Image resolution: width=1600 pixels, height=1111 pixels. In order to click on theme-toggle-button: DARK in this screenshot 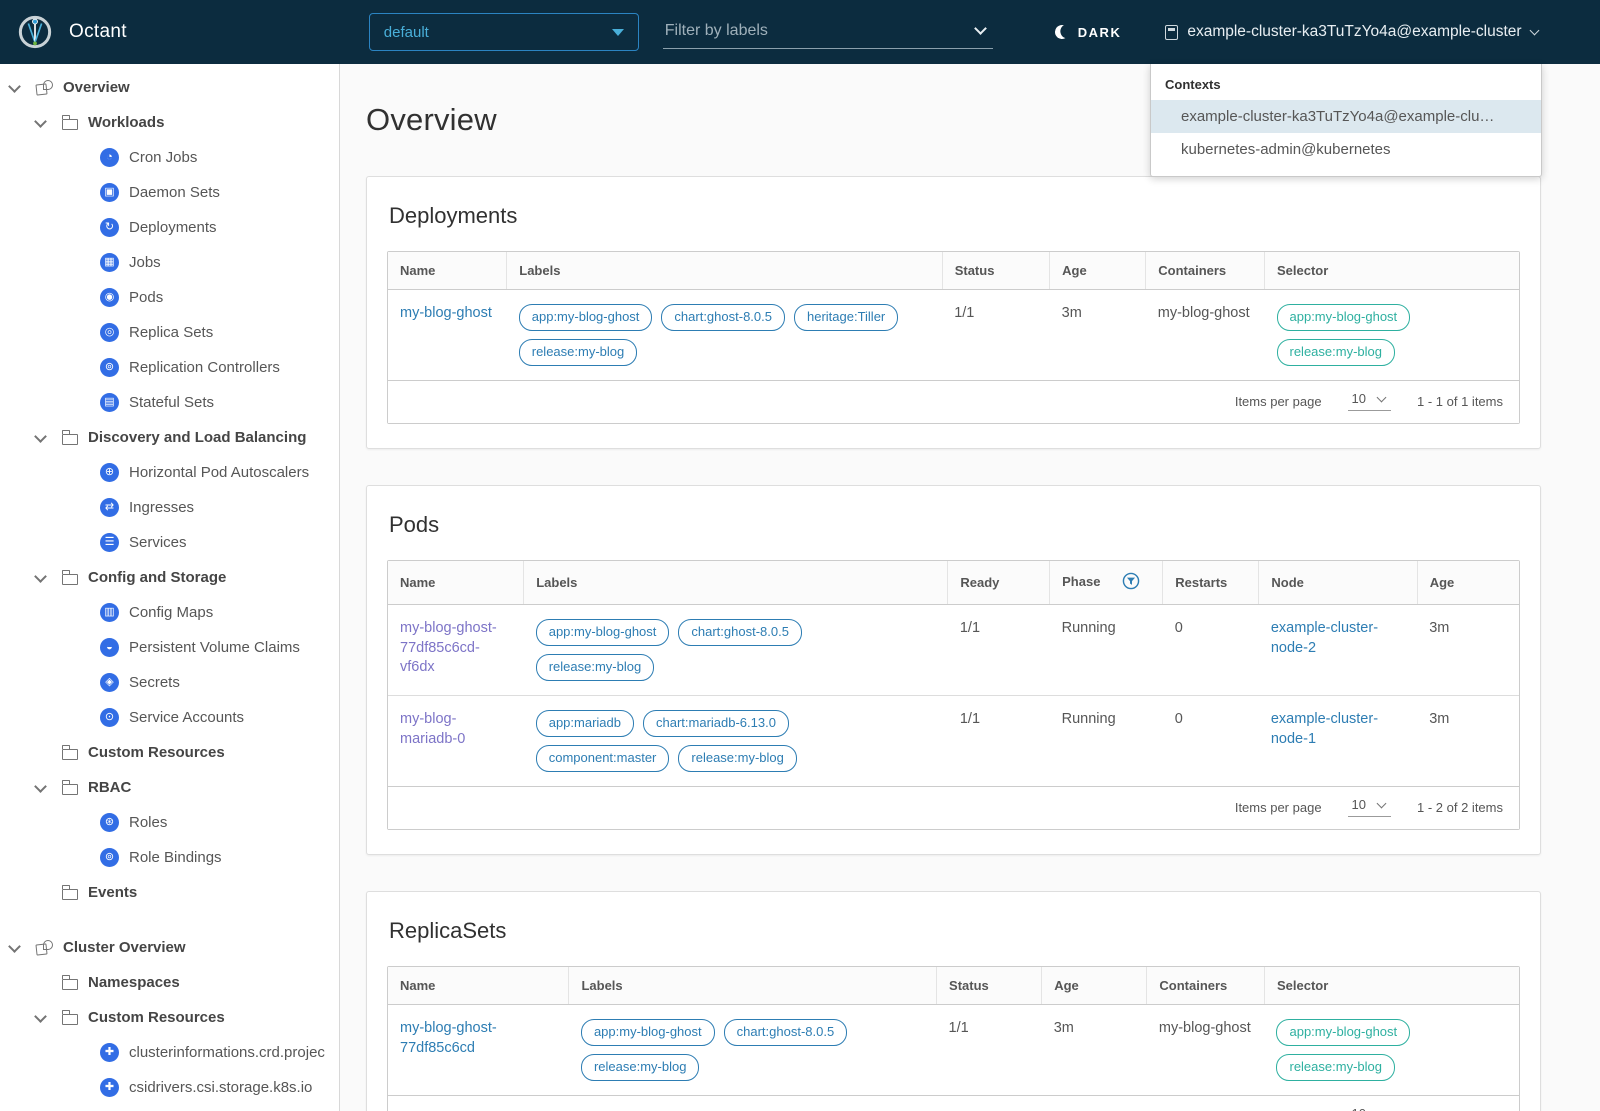, I will do `click(1088, 32)`.